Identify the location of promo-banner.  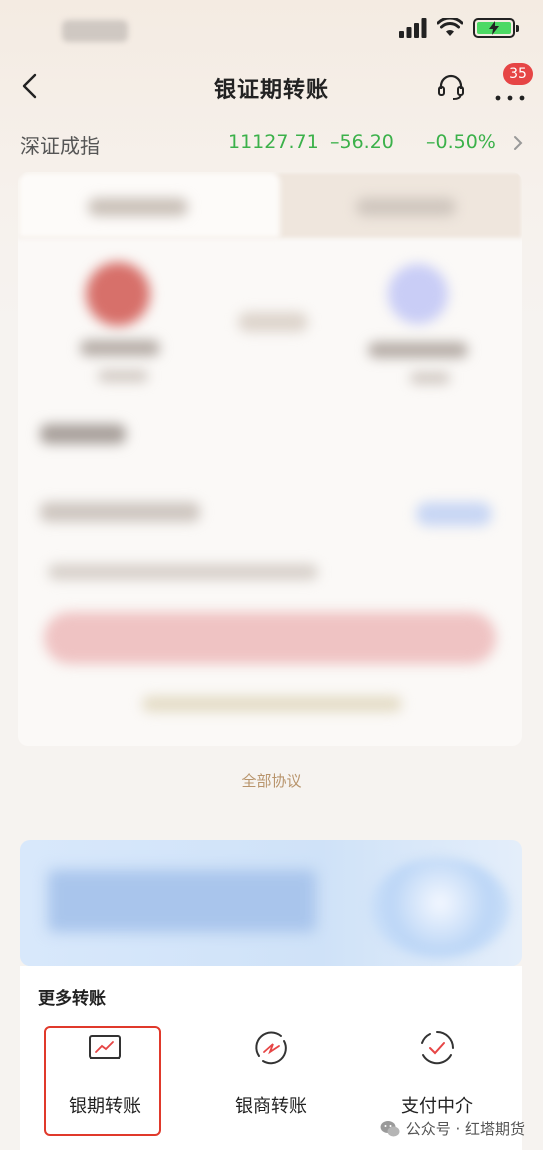
(271, 903).